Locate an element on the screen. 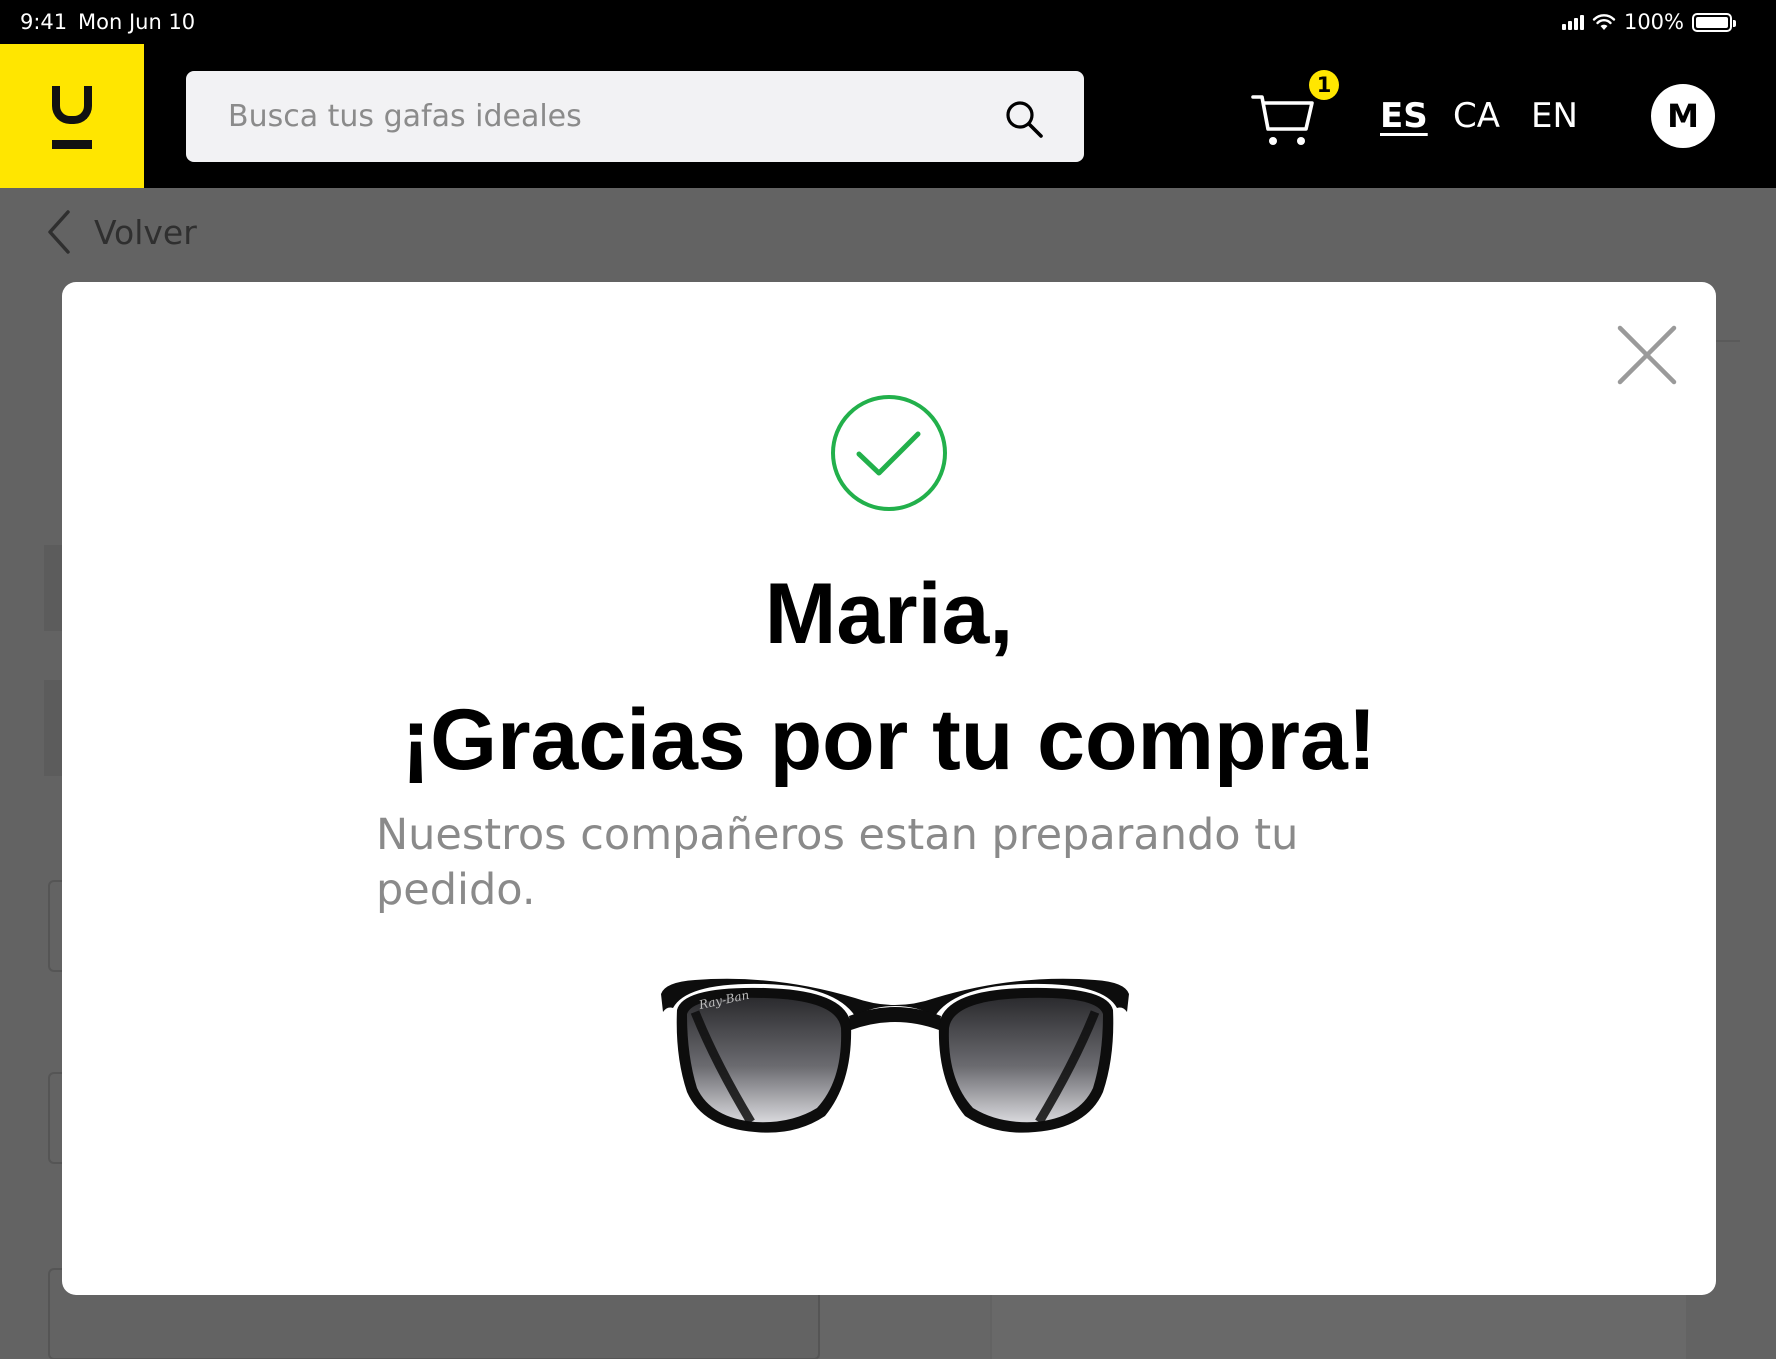 This screenshot has width=1776, height=1359. status-date: Mon Jun 10 is located at coordinates (137, 22).